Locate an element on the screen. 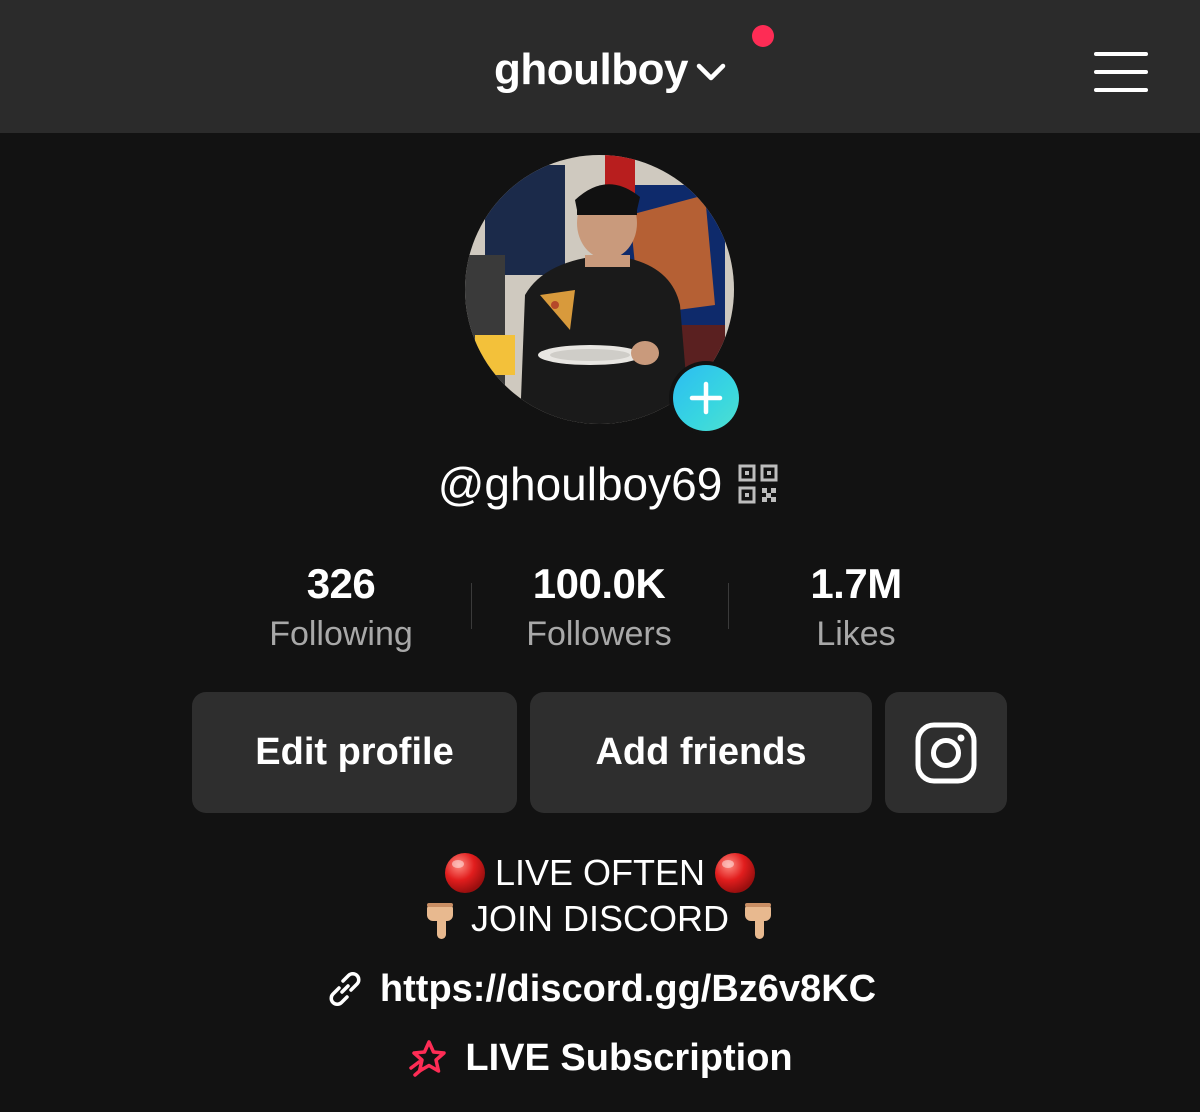 The height and width of the screenshot is (1112, 1200). stat-label: Likes is located at coordinates (856, 634).